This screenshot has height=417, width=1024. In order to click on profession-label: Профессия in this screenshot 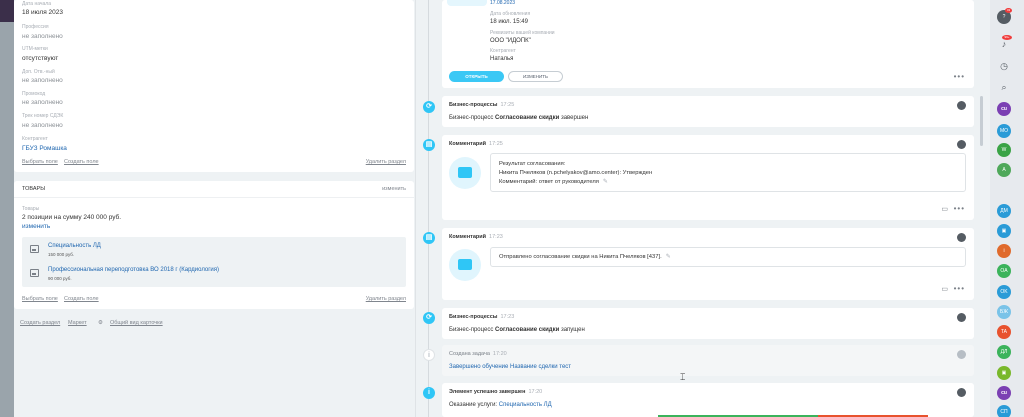, I will do `click(35, 27)`.